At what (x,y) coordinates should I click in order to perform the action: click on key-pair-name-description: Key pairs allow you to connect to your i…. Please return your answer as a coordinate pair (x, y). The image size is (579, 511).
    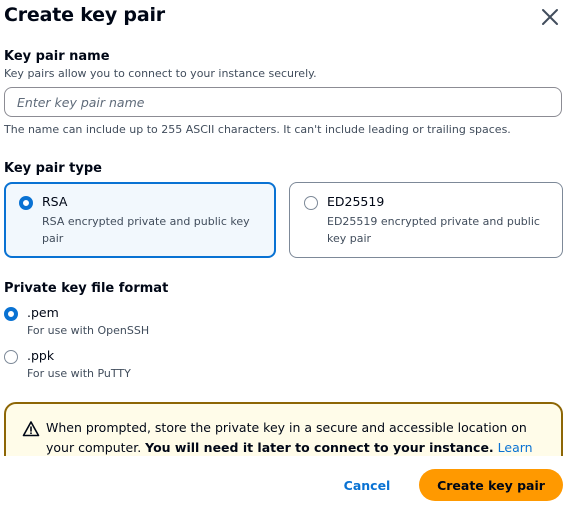
    Looking at the image, I should click on (160, 73).